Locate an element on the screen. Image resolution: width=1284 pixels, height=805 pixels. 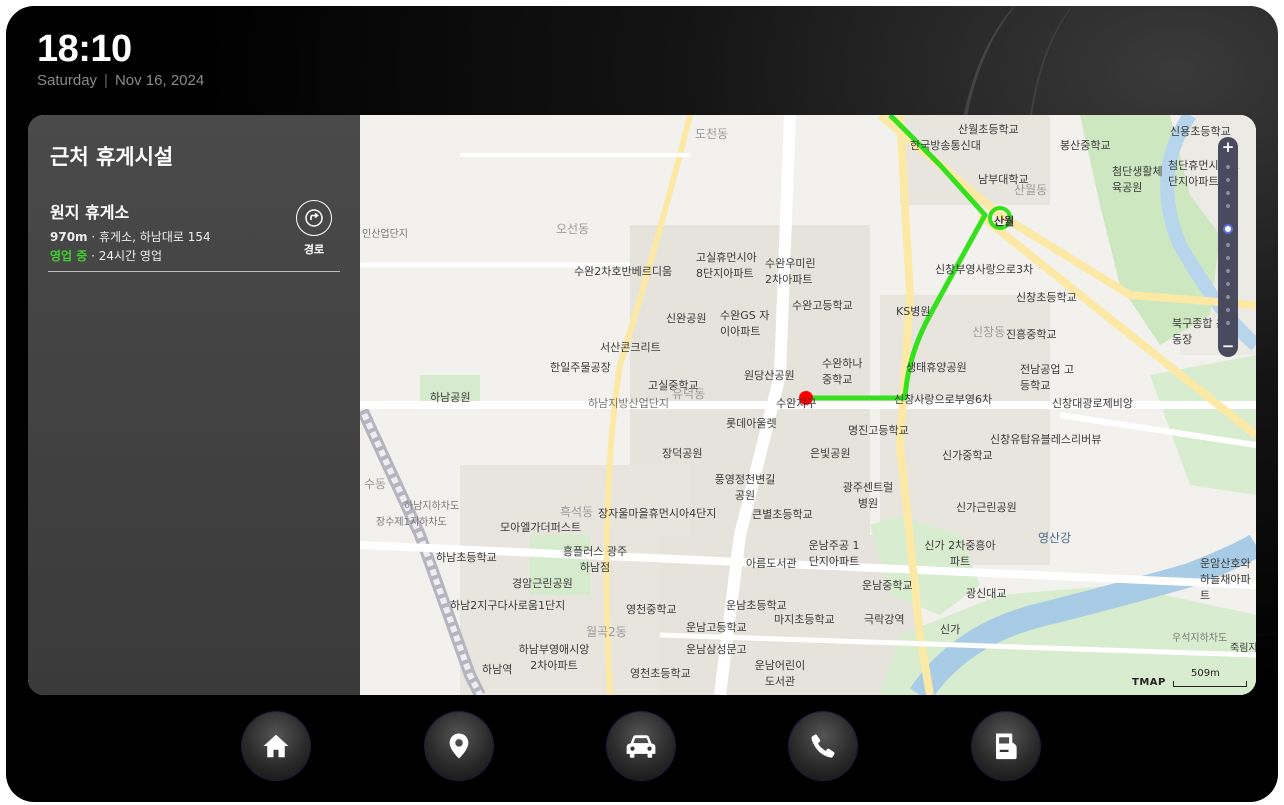
phone-button is located at coordinates (823, 746).